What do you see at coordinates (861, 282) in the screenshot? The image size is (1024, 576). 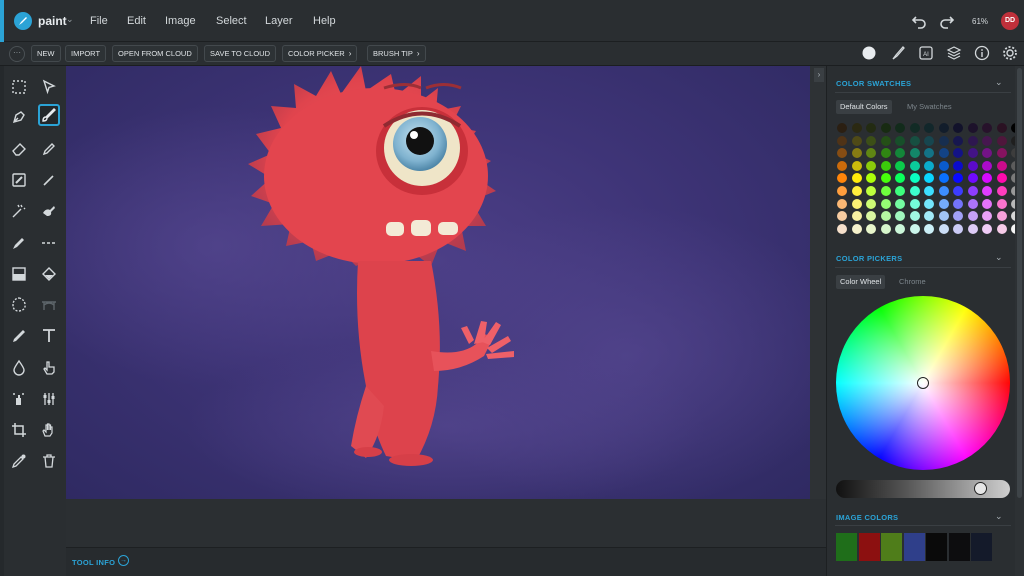 I see `tab-color-wheel: Color Wheel` at bounding box center [861, 282].